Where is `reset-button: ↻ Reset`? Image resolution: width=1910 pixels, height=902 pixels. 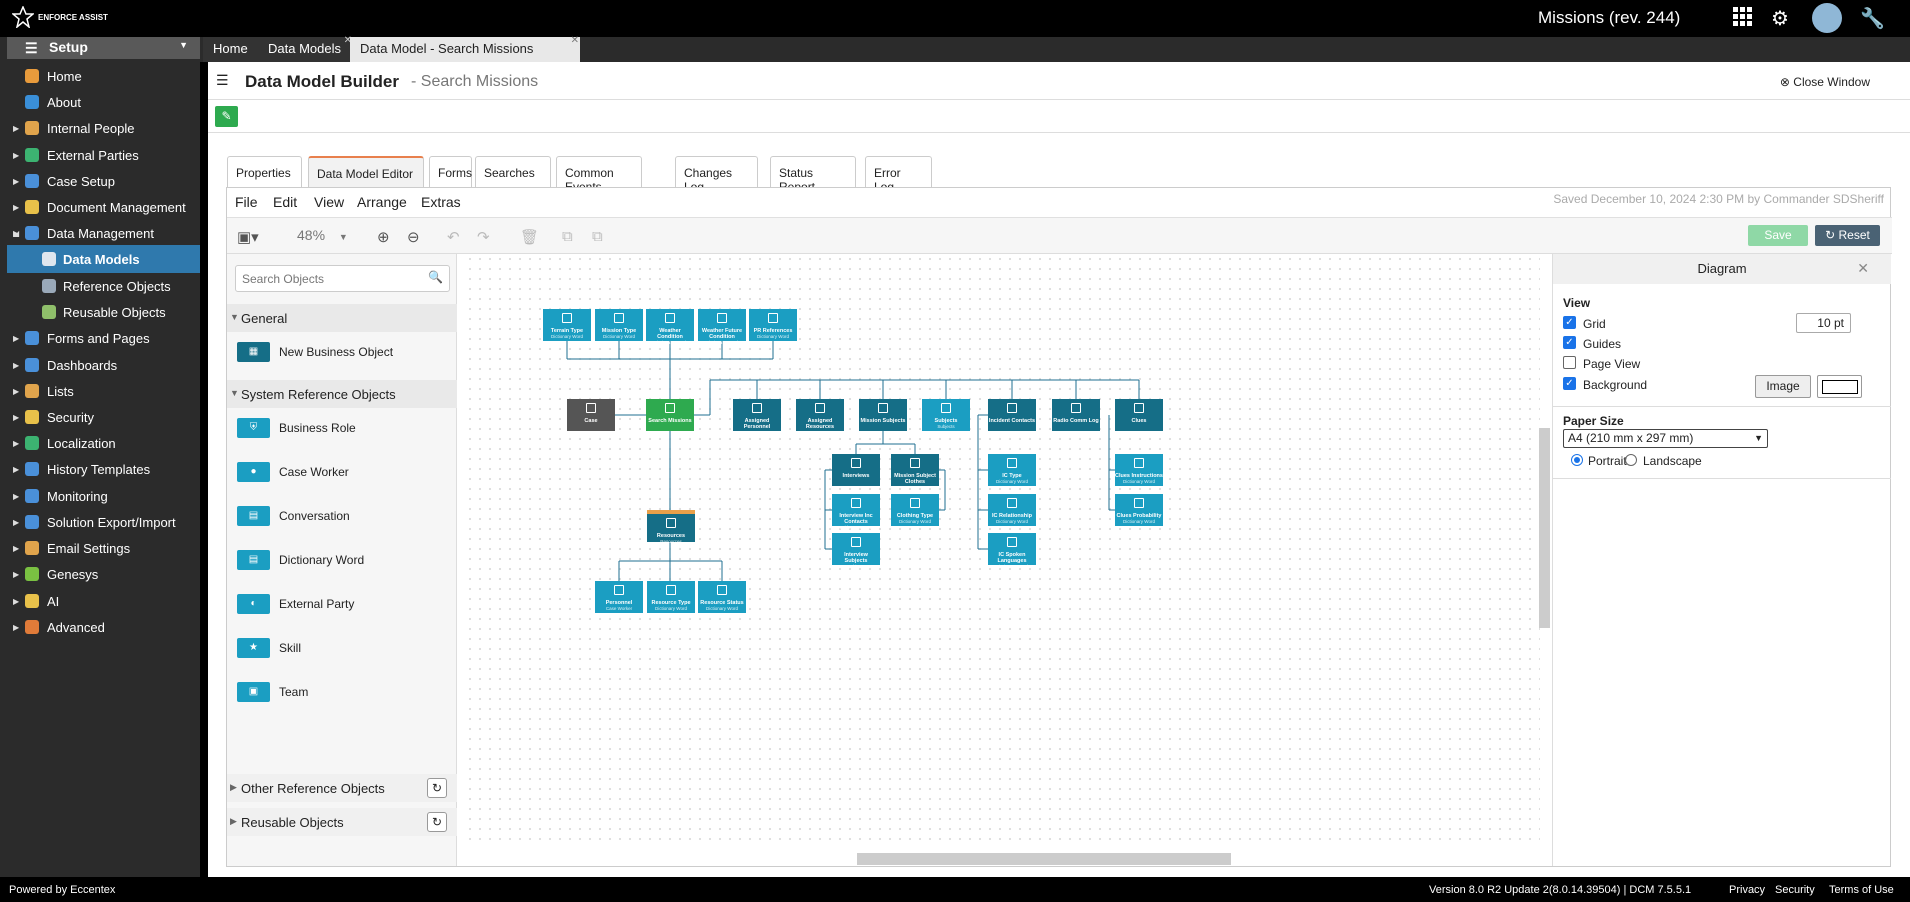
reset-button: ↻ Reset is located at coordinates (1847, 235).